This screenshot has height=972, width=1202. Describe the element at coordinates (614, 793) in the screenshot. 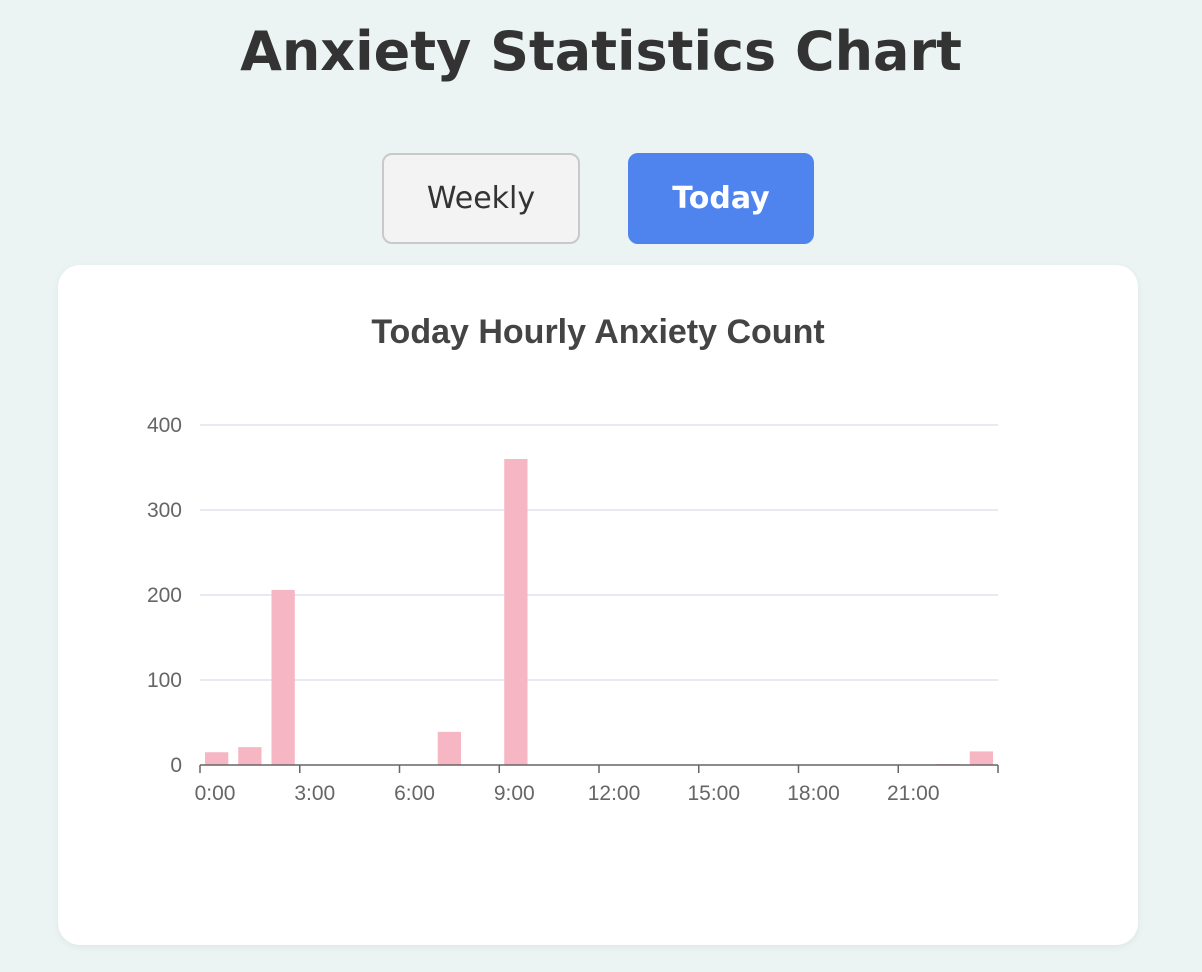

I see `x-tick-label: 12:00` at that location.